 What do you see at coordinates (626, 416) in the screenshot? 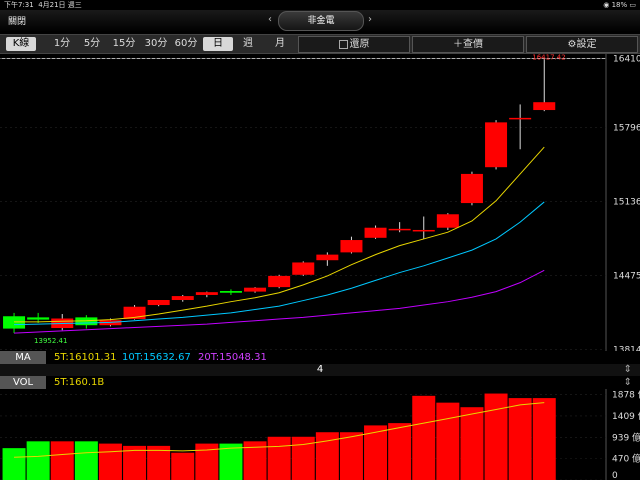
I see `volume-tick-label: 1409 億` at bounding box center [626, 416].